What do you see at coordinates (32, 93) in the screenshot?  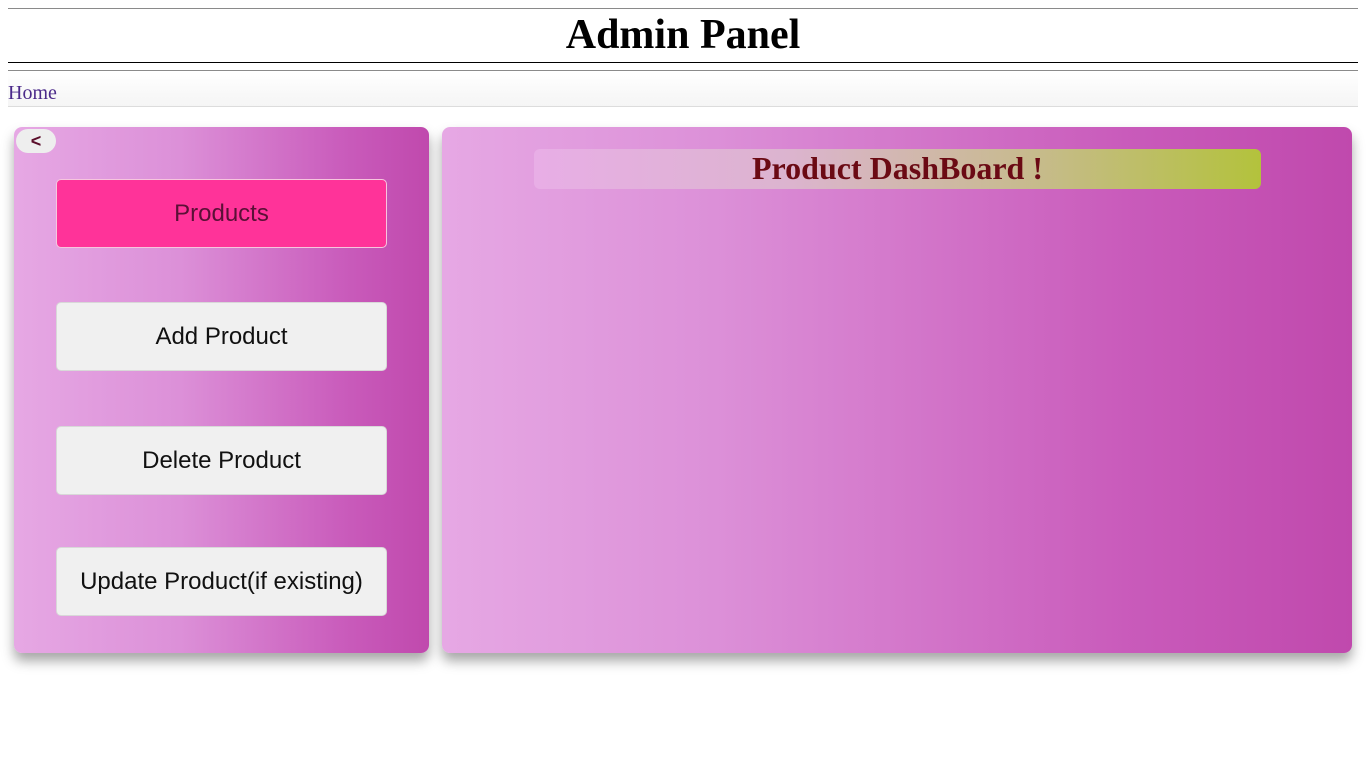 I see `breadcrumb-home-link: Home` at bounding box center [32, 93].